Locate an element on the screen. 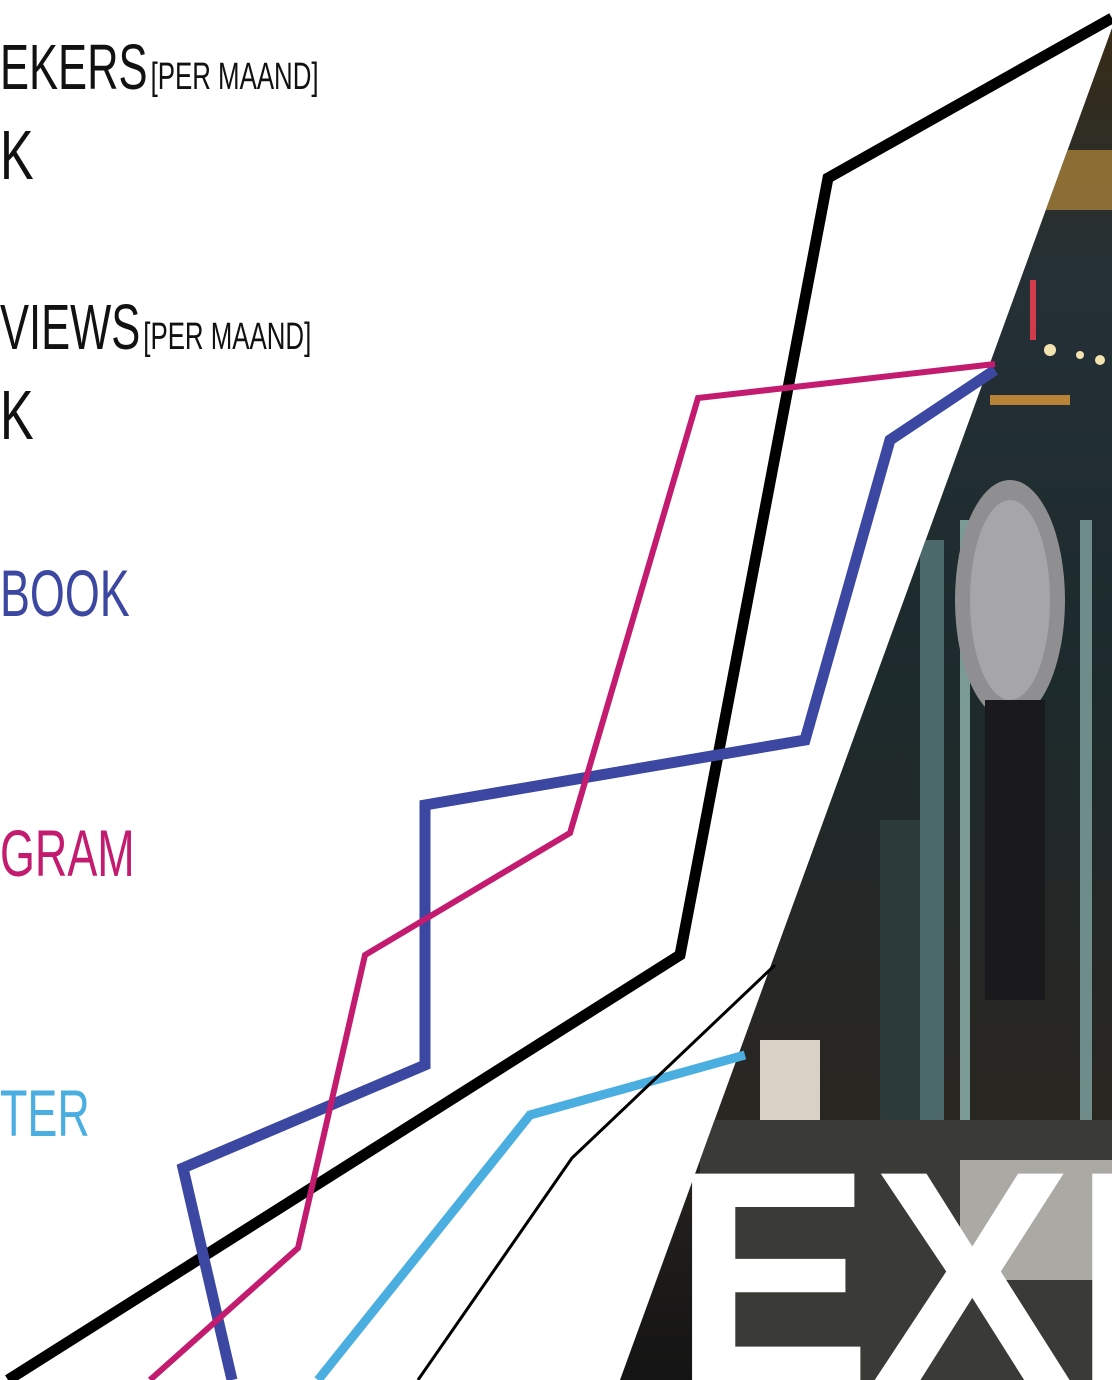  headline-text: EXP is located at coordinates (892, 1244).